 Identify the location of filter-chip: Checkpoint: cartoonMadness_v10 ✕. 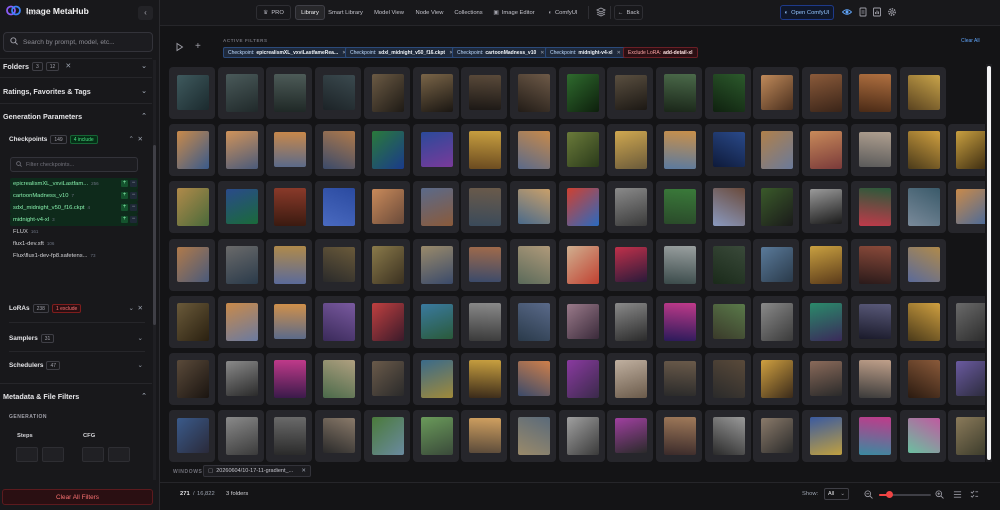
(501, 52).